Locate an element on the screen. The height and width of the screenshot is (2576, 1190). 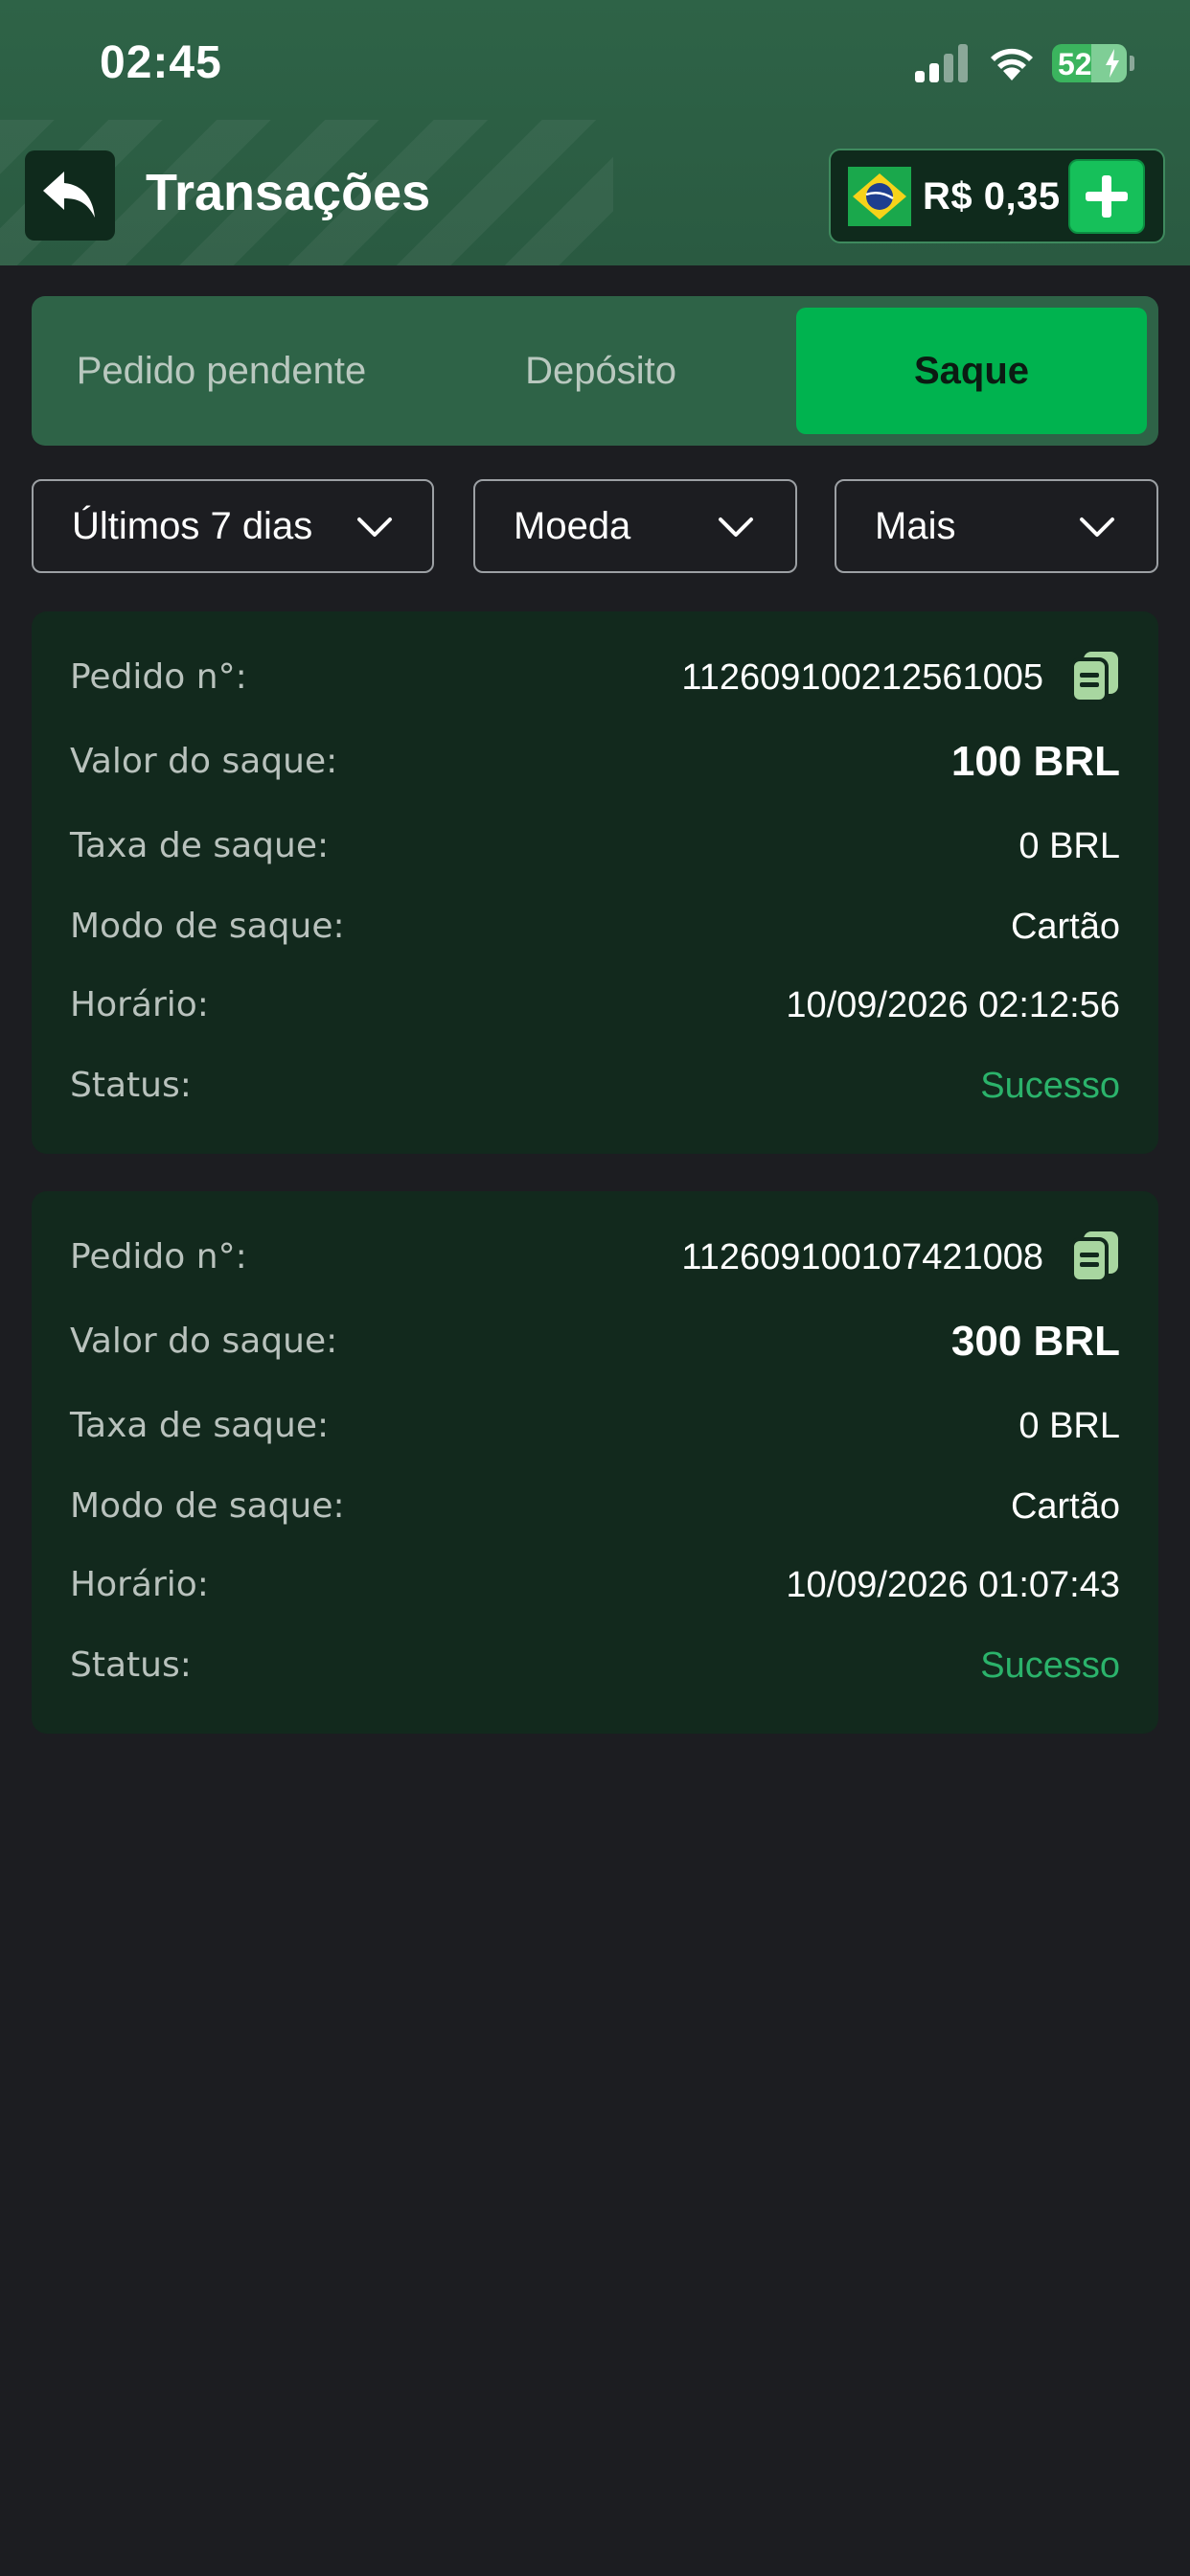
page-title: Transações is located at coordinates (288, 193).